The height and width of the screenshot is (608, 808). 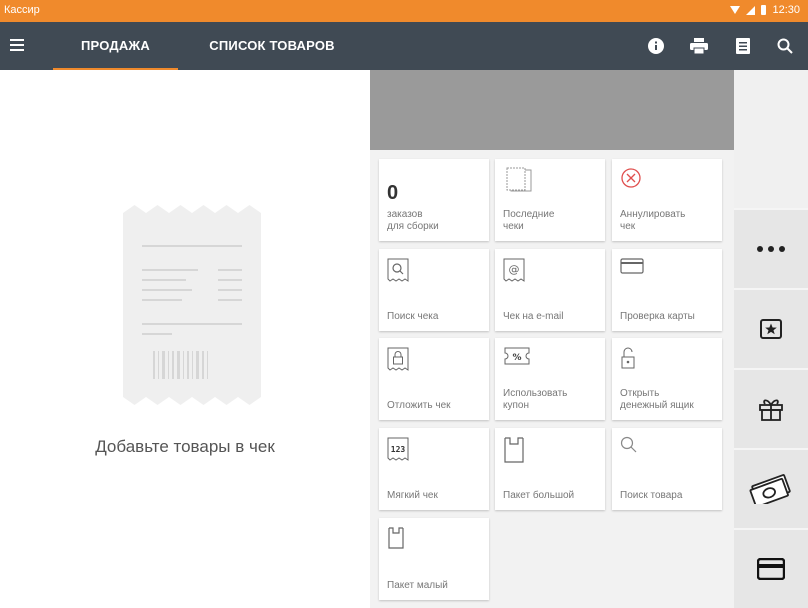 I want to click on status-icons: 12:30, so click(x=765, y=10).